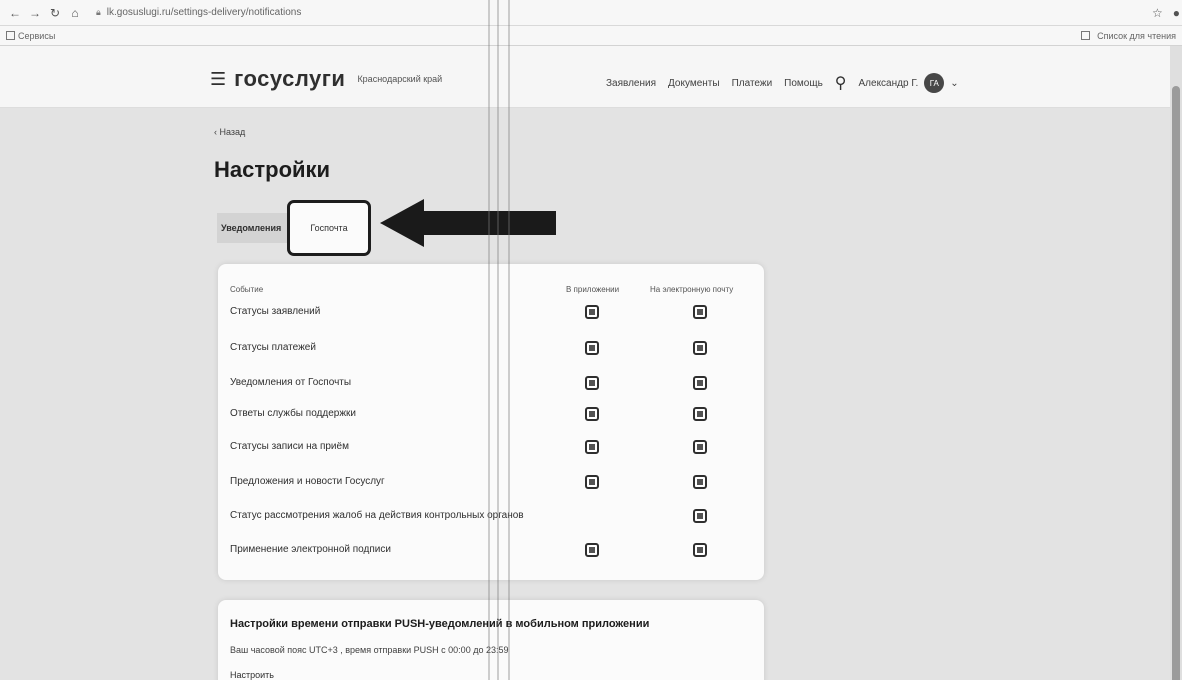  I want to click on star-icon: ☆, so click(1157, 13).